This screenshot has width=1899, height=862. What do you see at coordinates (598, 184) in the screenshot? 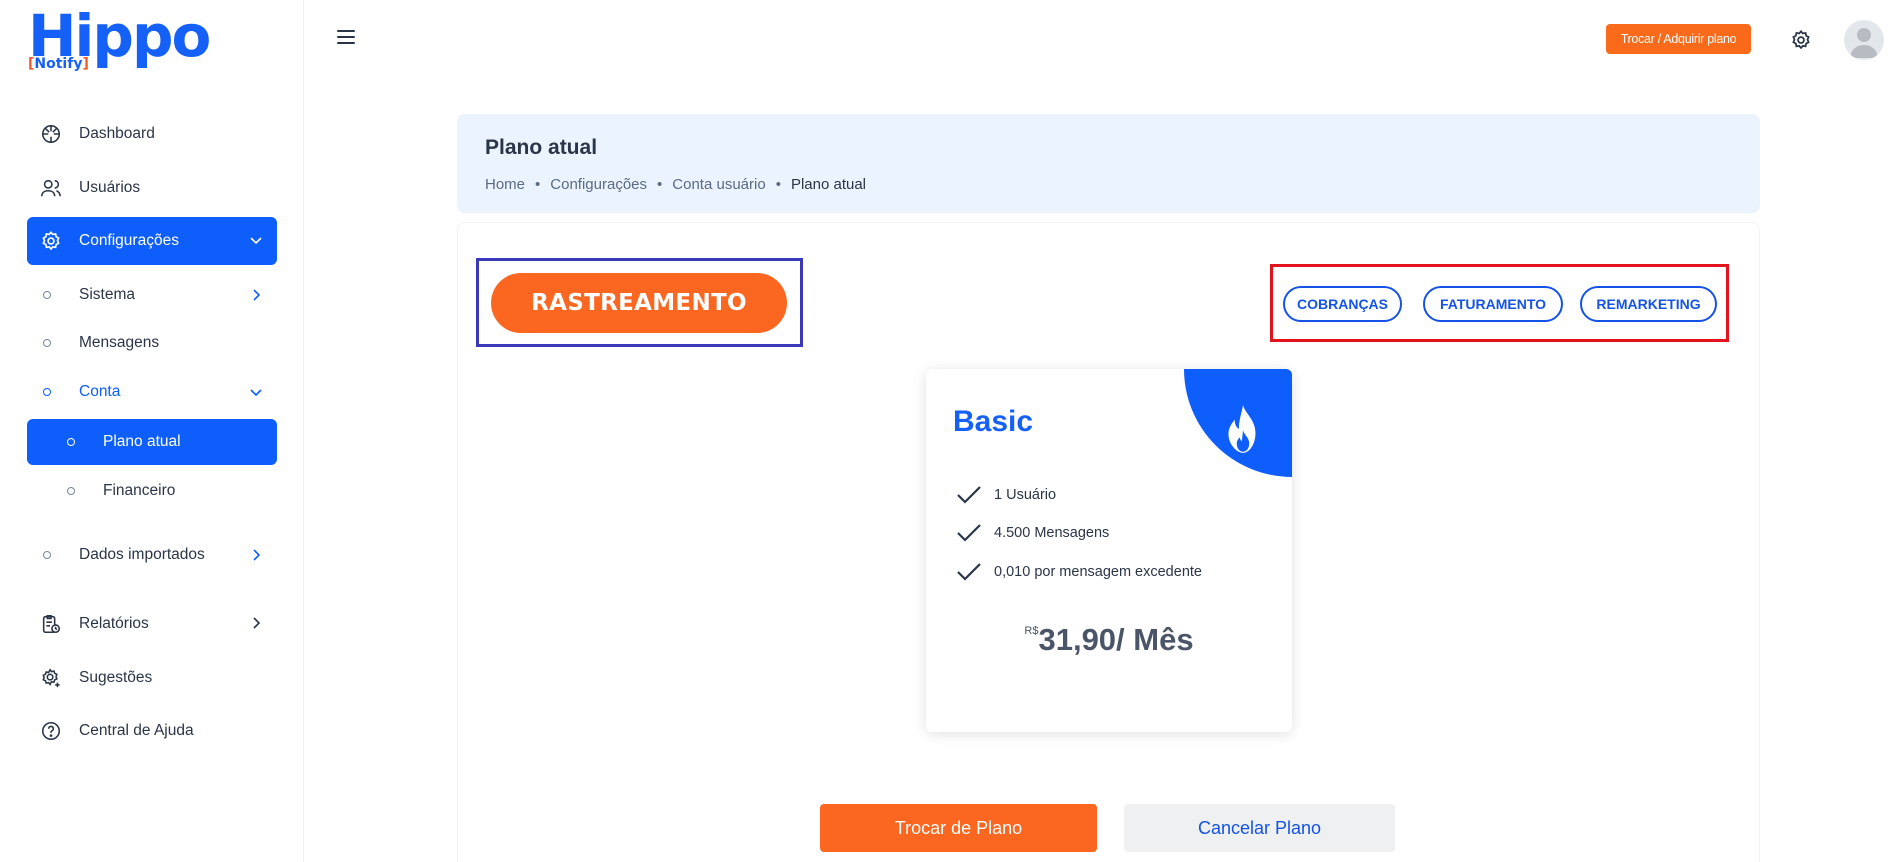
I see `breadcrumb-configuracoes: Configurações` at bounding box center [598, 184].